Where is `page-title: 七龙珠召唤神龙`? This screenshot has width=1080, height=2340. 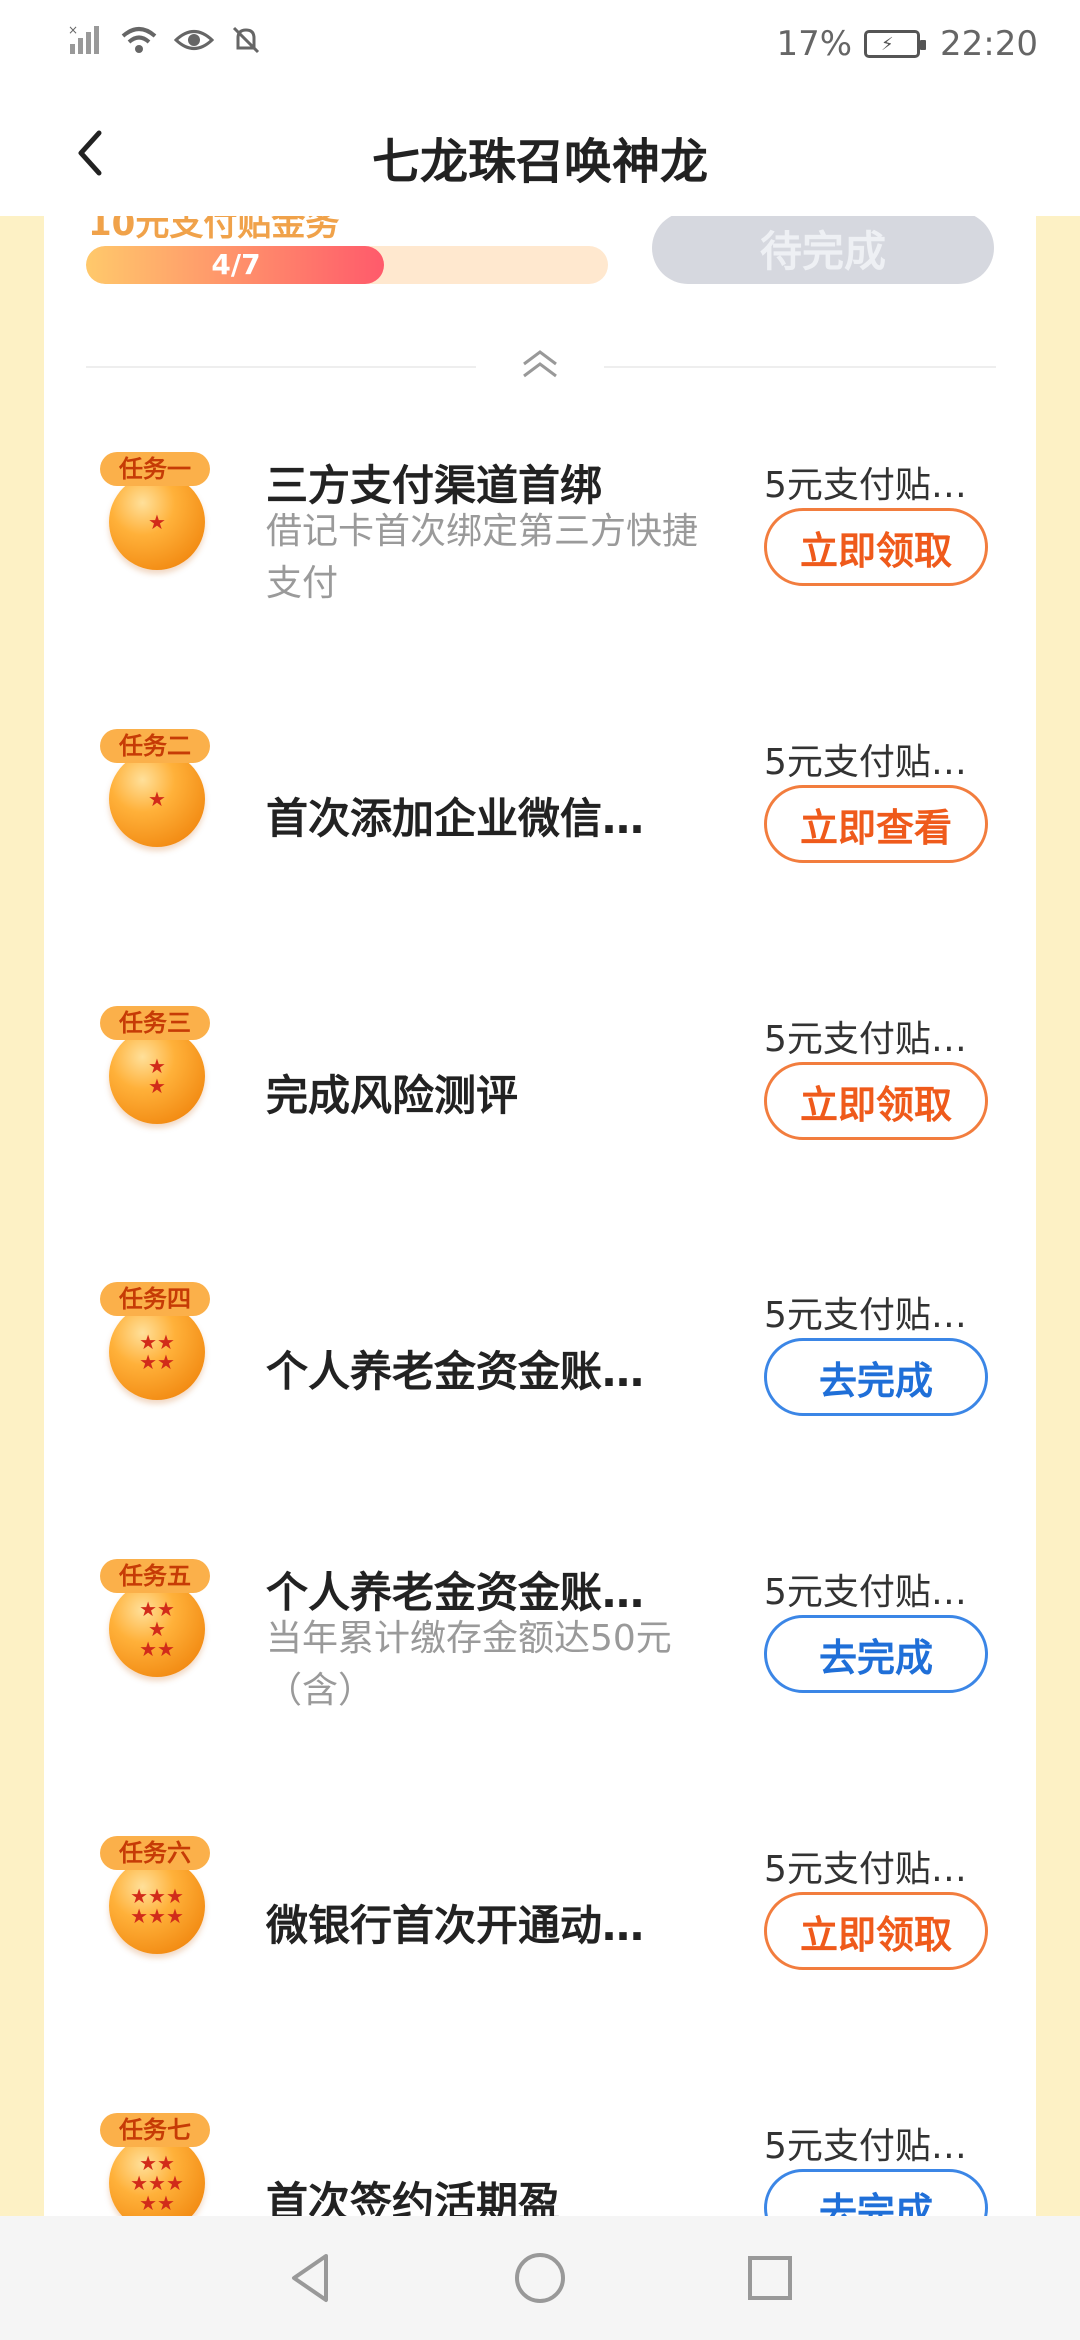 page-title: 七龙珠召唤神龙 is located at coordinates (539, 162).